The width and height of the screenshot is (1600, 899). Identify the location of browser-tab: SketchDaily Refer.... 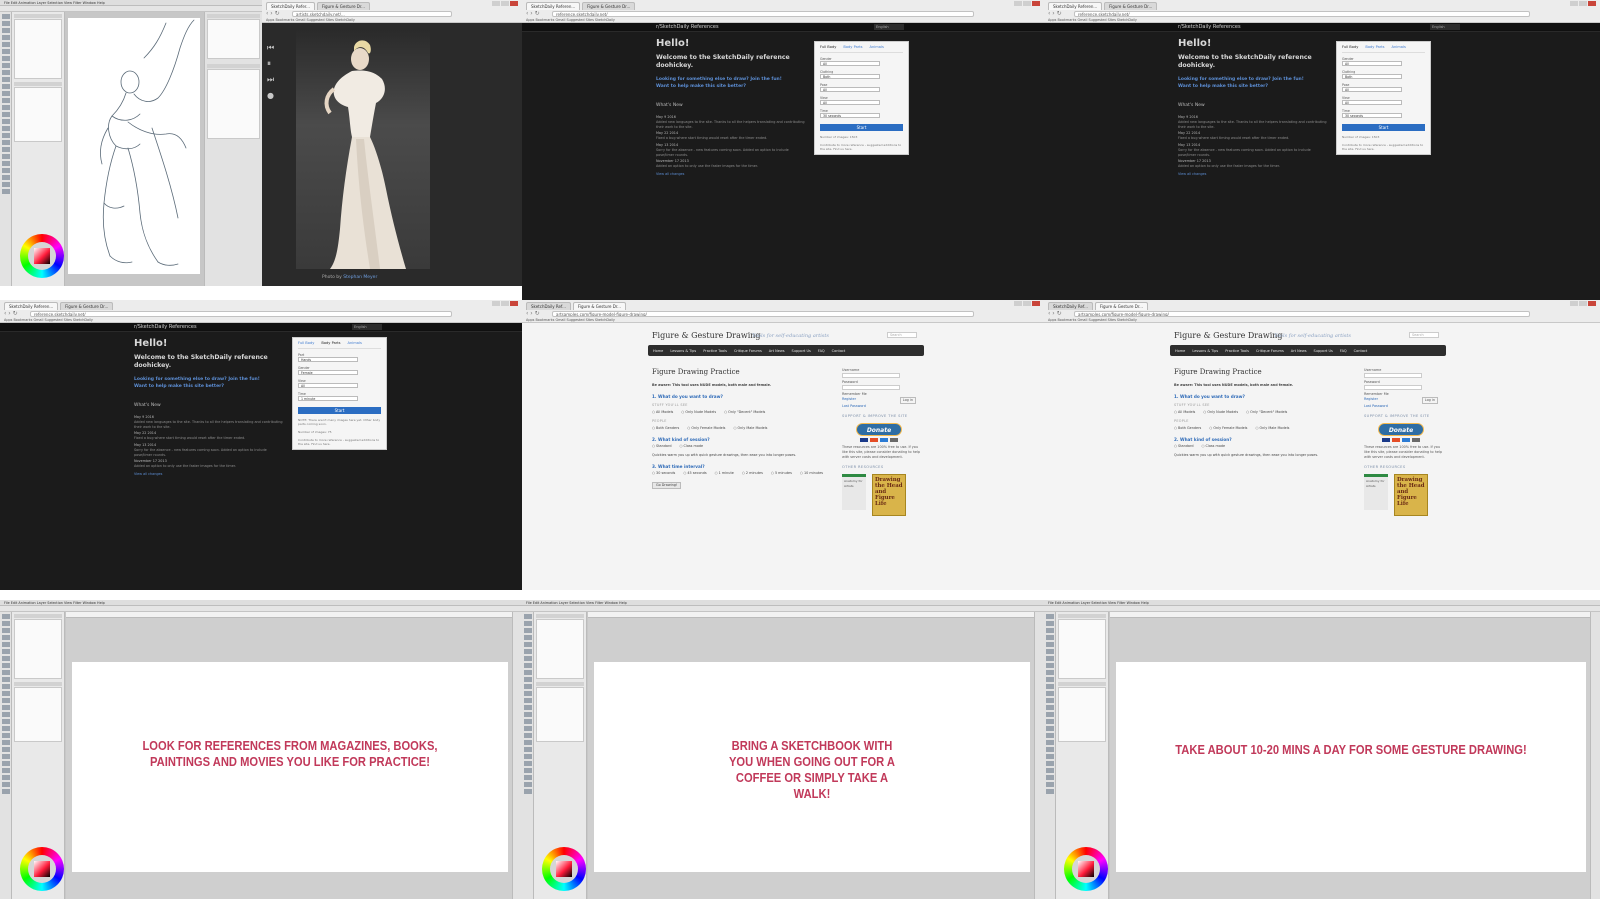
(290, 6).